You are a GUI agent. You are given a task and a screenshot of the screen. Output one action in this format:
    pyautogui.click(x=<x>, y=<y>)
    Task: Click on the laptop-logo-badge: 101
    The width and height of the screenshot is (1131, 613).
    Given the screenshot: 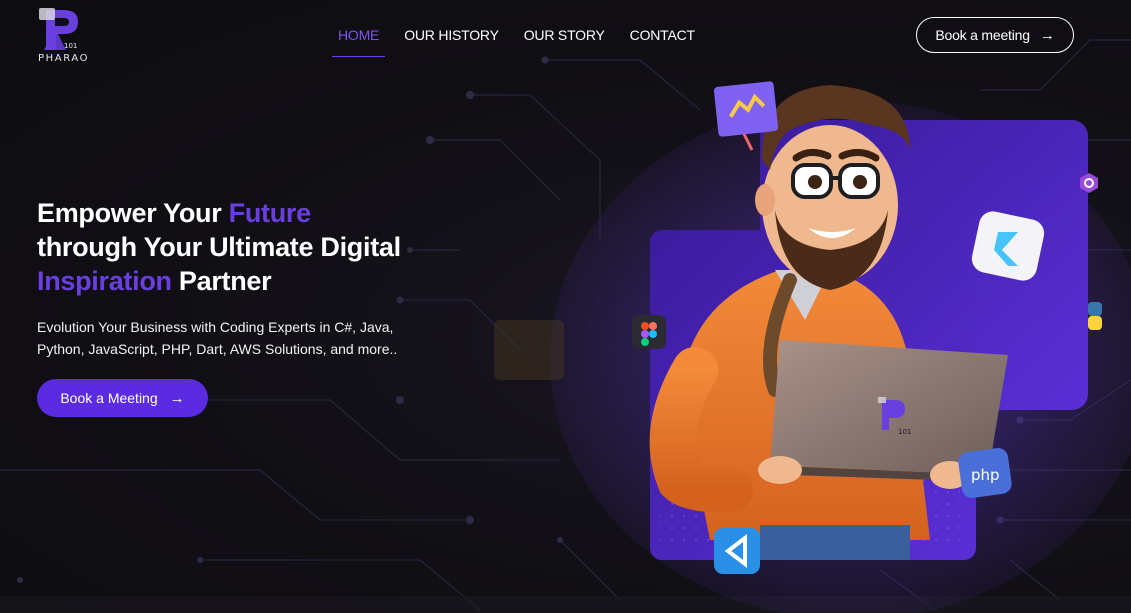 What is the action you would take?
    pyautogui.click(x=904, y=432)
    